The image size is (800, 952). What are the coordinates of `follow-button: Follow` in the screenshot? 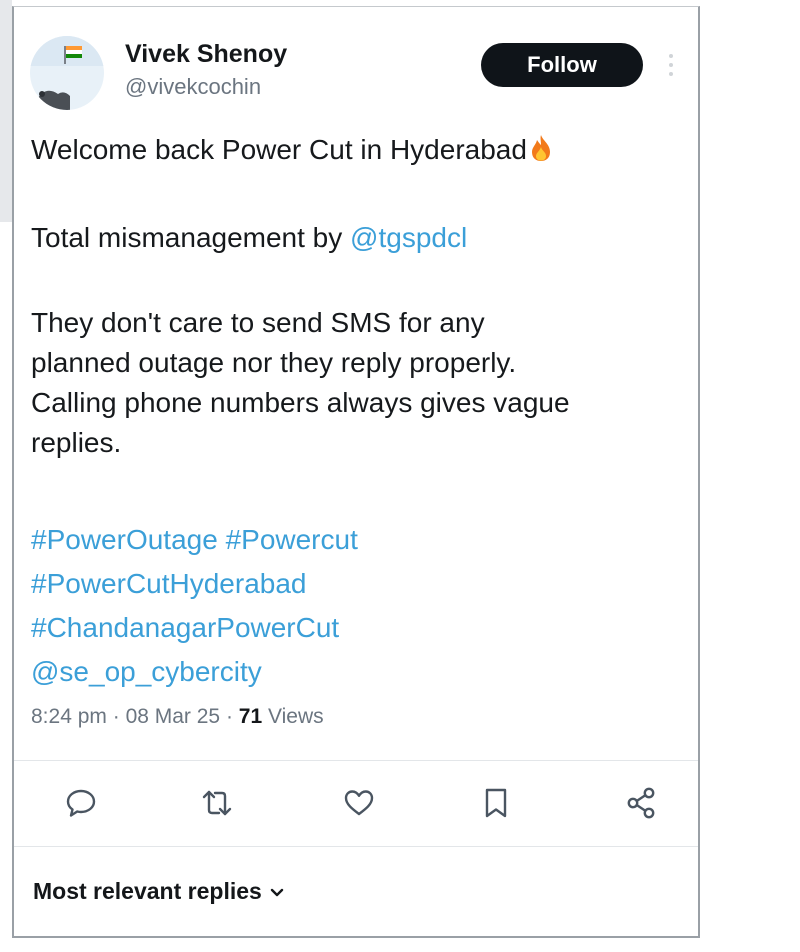 It's located at (562, 65).